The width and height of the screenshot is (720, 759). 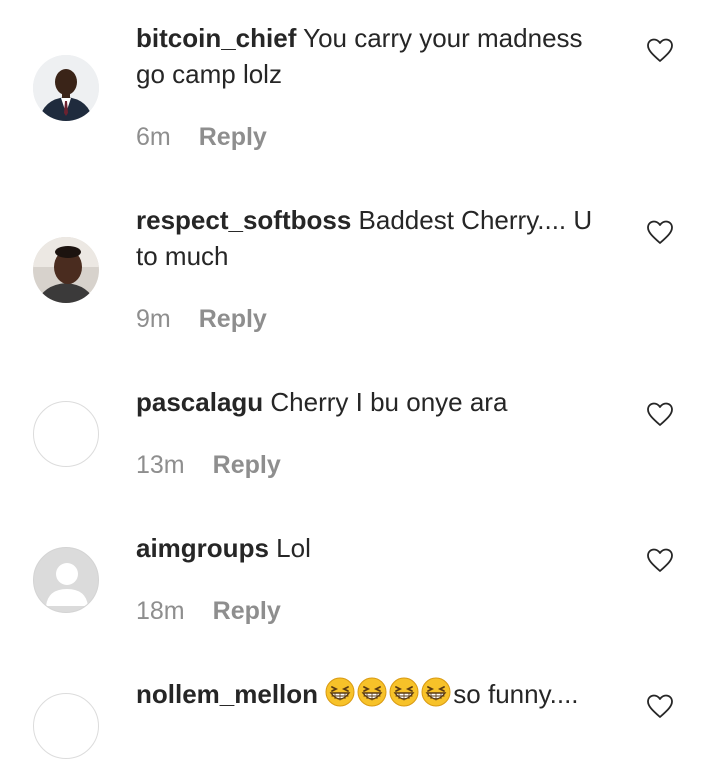 What do you see at coordinates (67, 584) in the screenshot?
I see `default-user-icon` at bounding box center [67, 584].